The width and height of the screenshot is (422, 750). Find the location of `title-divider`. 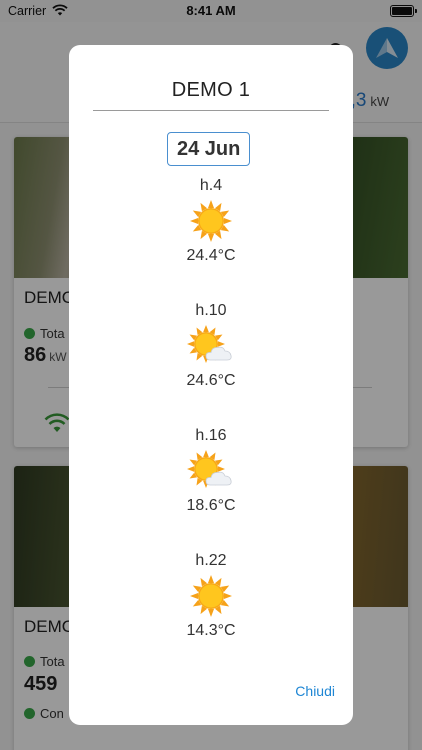

title-divider is located at coordinates (211, 110).